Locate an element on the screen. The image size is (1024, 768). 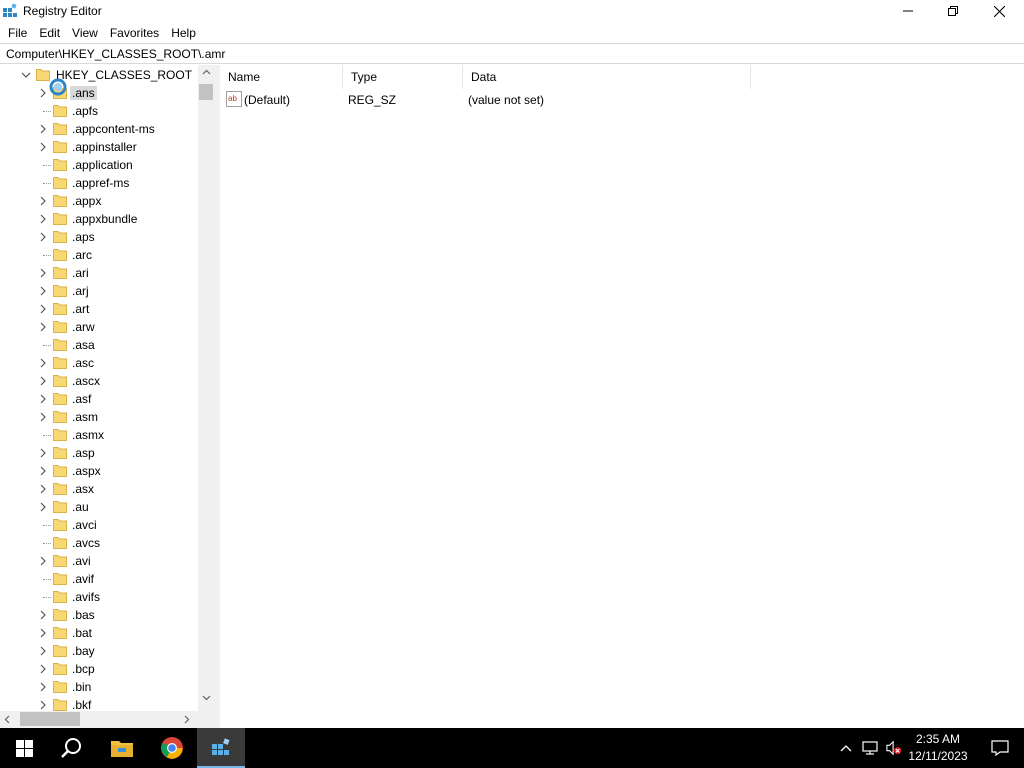
tree-item-label: .arj is located at coordinates (80, 291).